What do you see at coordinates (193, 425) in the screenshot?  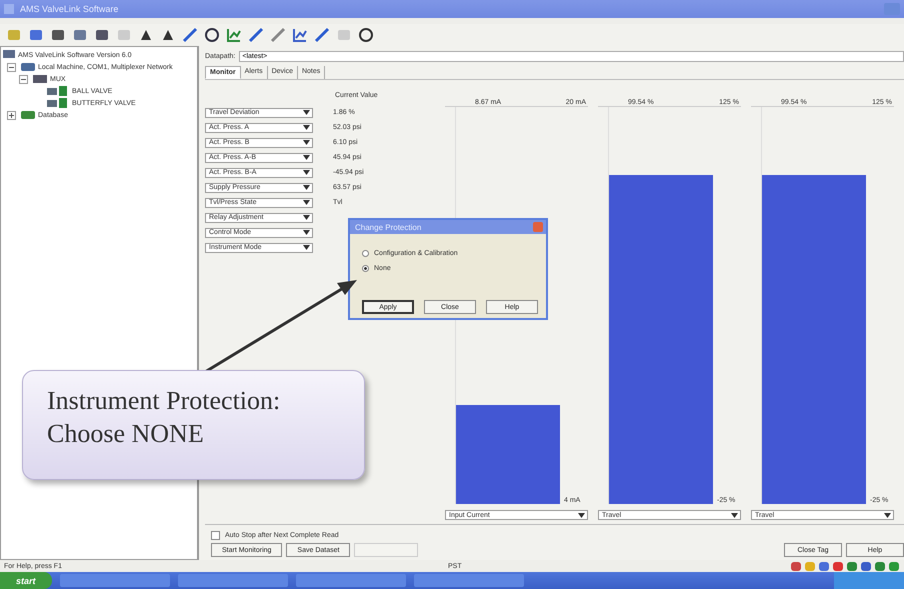 I see `callout-text: Instrument Protection: Choose NONE` at bounding box center [193, 425].